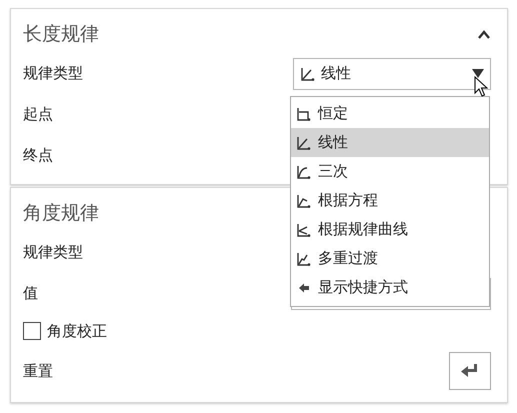 The image size is (517, 413). What do you see at coordinates (390, 200) in the screenshot?
I see `menu-item: 根据方程` at bounding box center [390, 200].